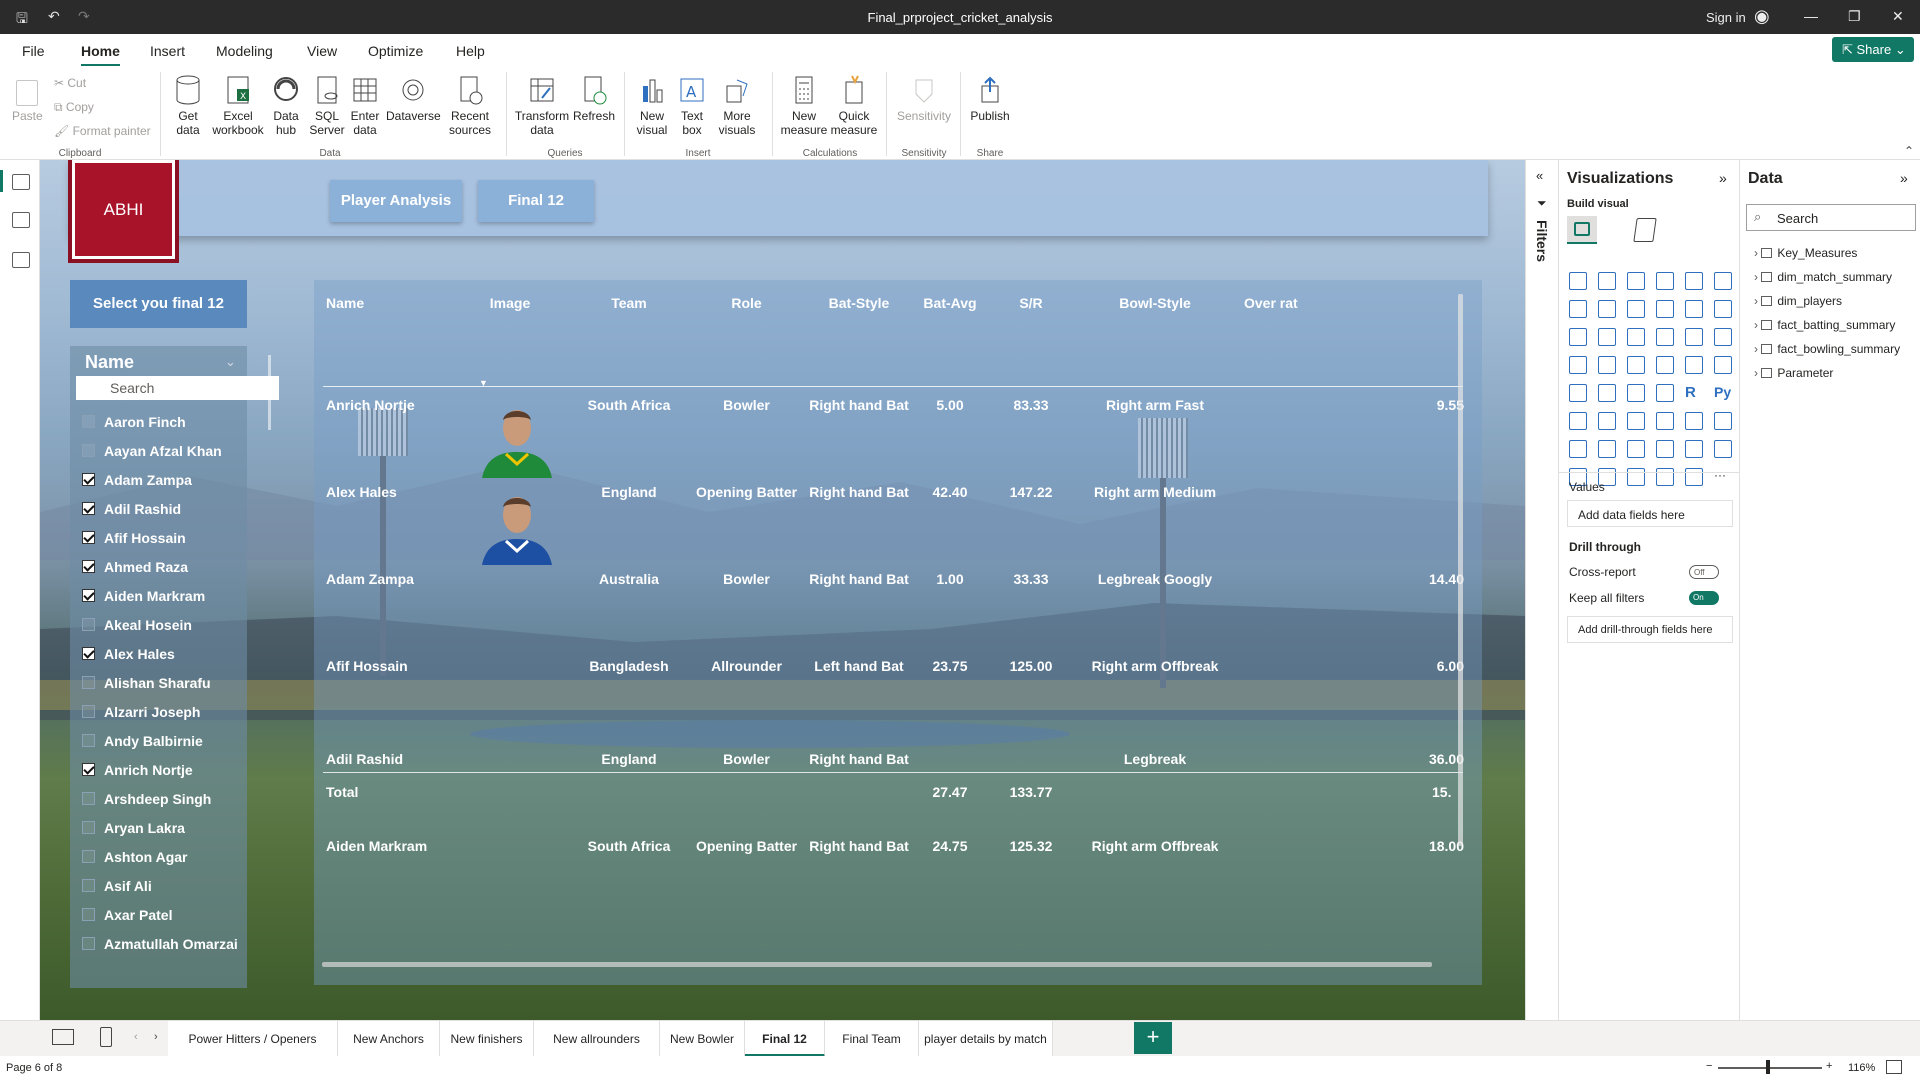 The image size is (1920, 1080). What do you see at coordinates (487, 1039) in the screenshot?
I see `page-tab: New finishers` at bounding box center [487, 1039].